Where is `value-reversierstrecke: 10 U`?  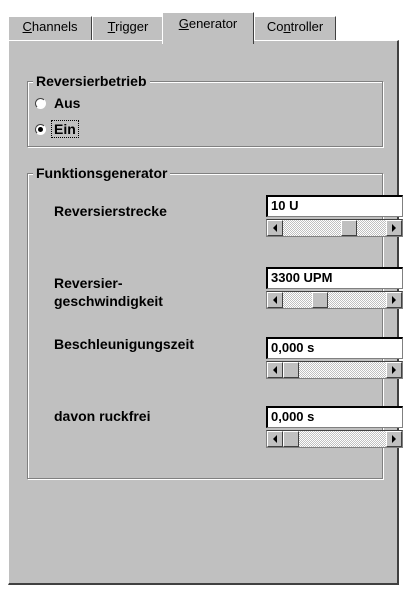 value-reversierstrecke: 10 U is located at coordinates (334, 206).